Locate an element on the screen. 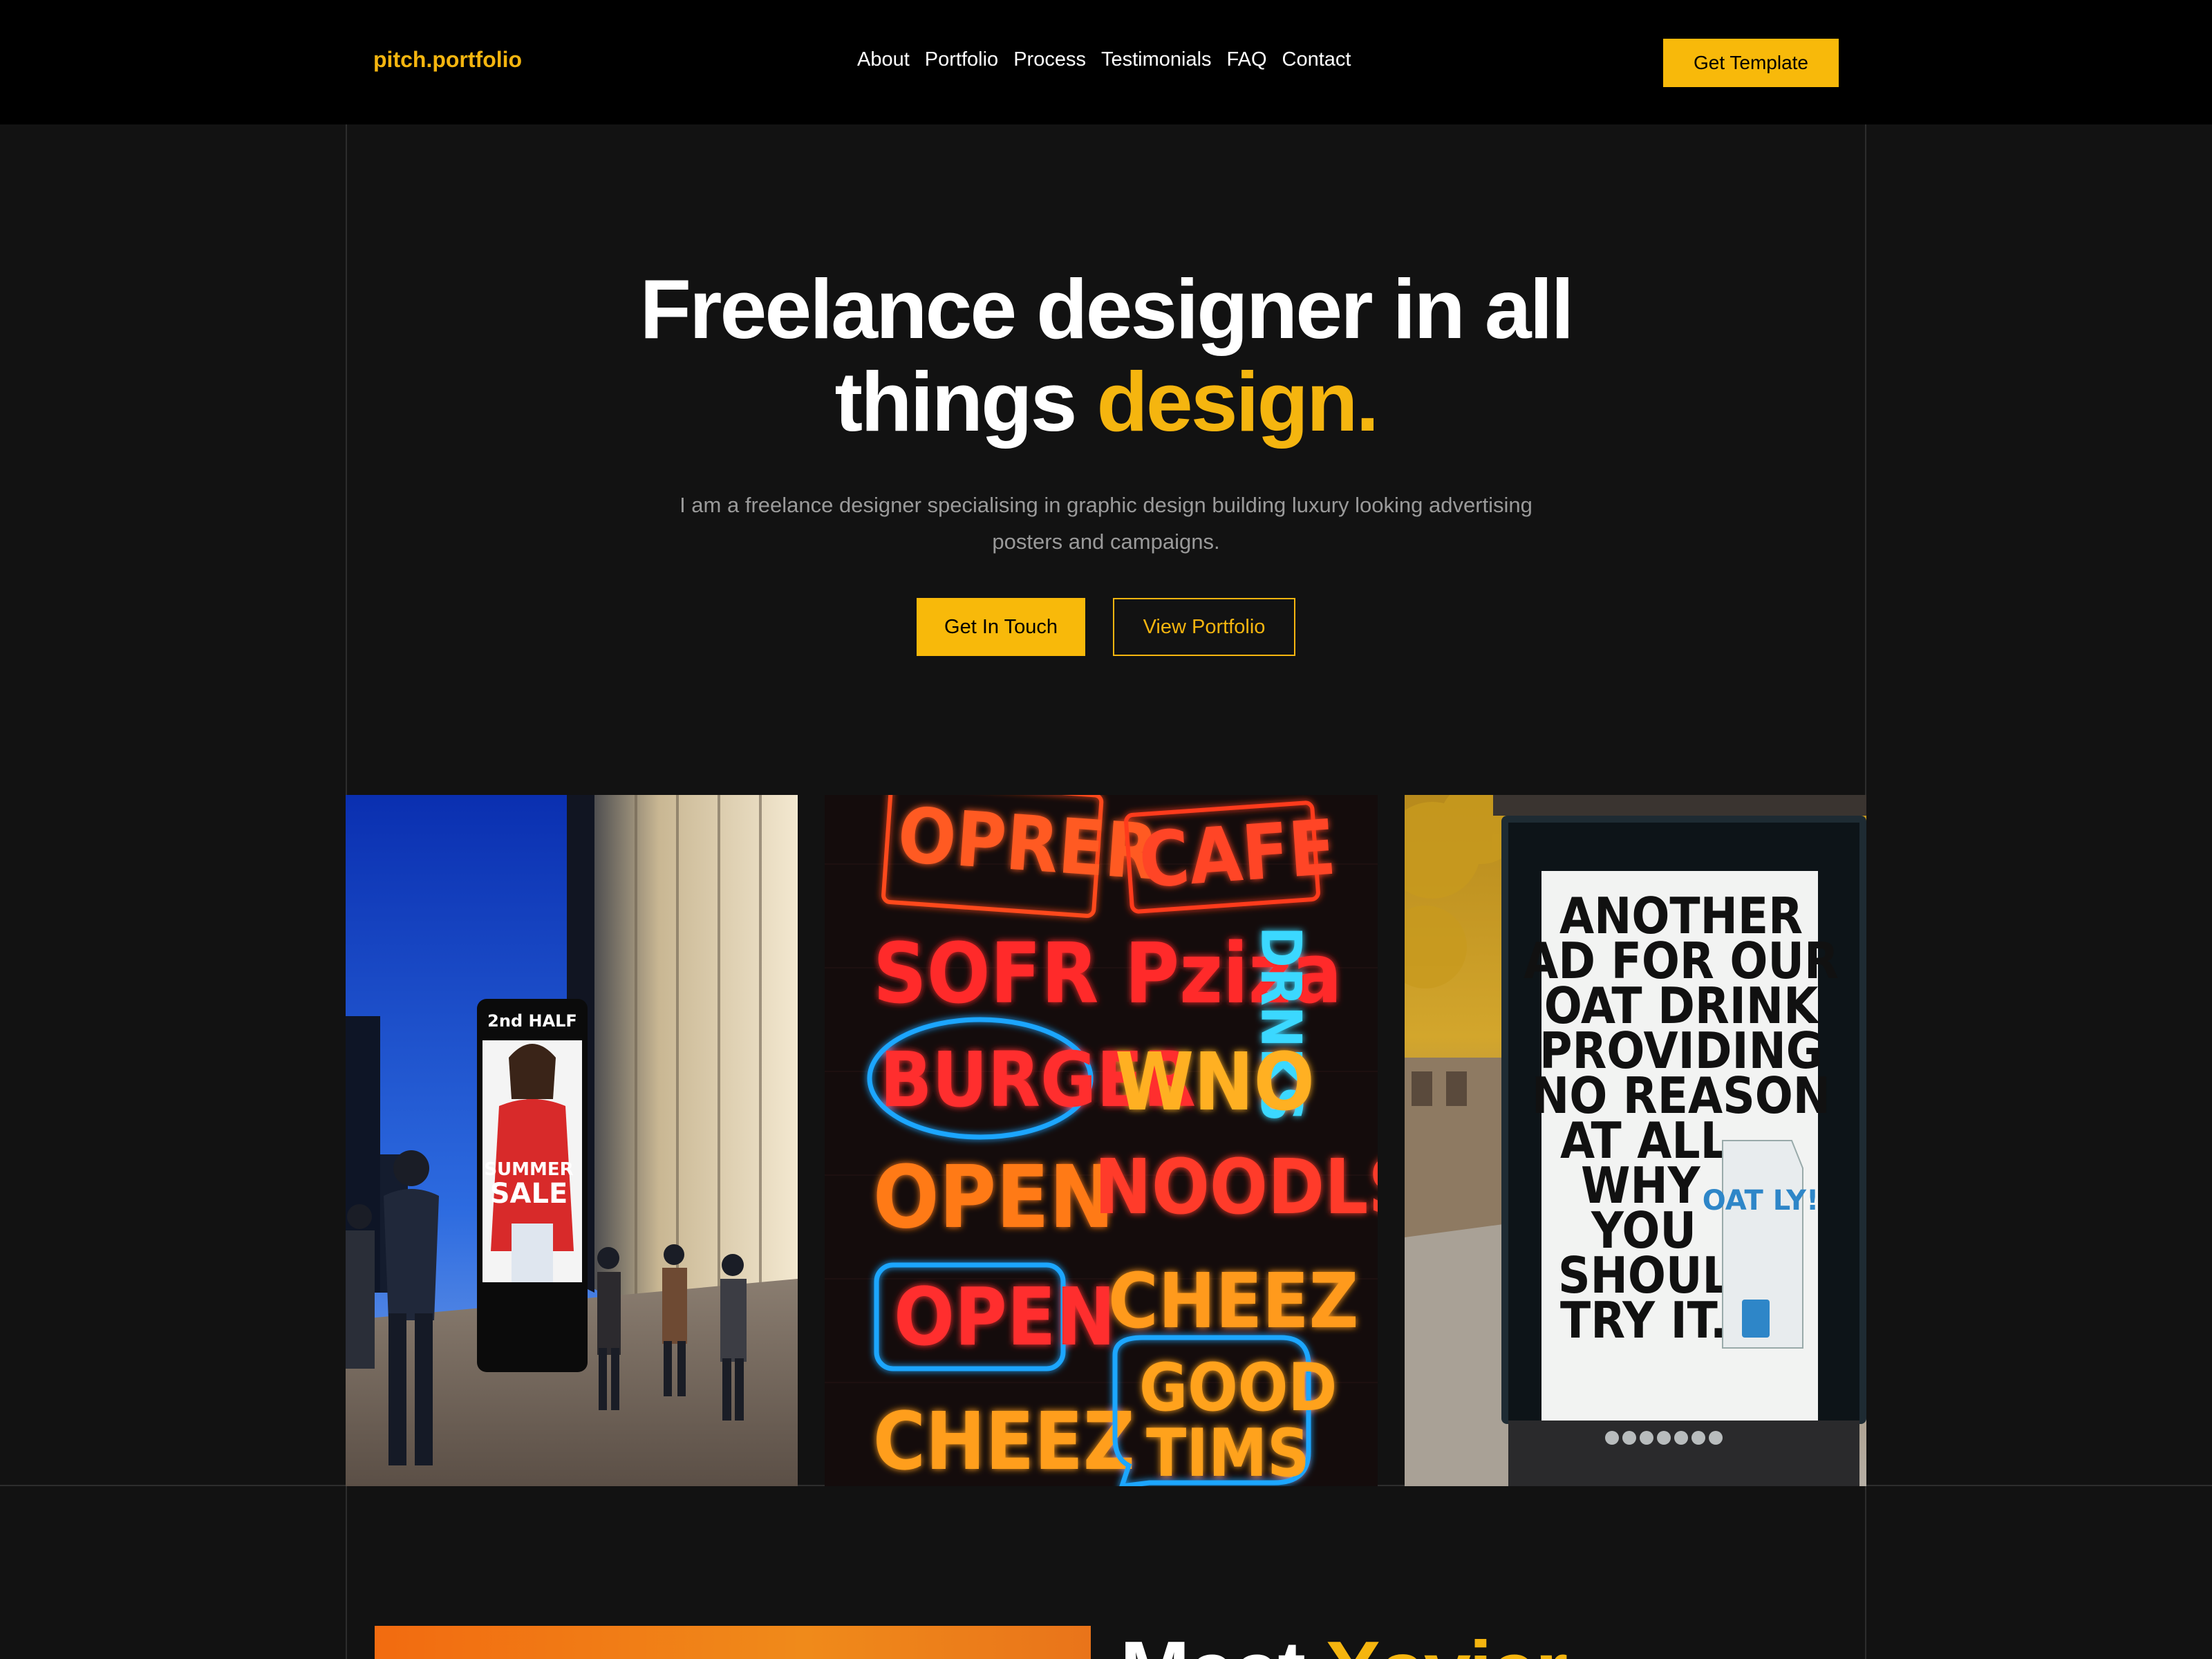 This screenshot has height=1659, width=2212. hero-title-accent: design. is located at coordinates (1237, 402).